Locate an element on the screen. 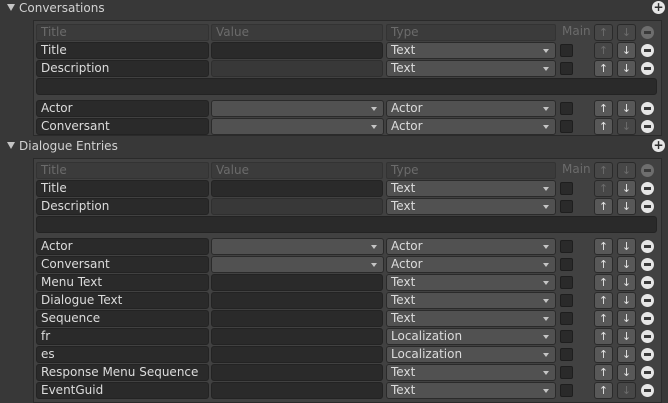 Image resolution: width=668 pixels, height=403 pixels. field-title-input: Sequence is located at coordinates (122, 318).